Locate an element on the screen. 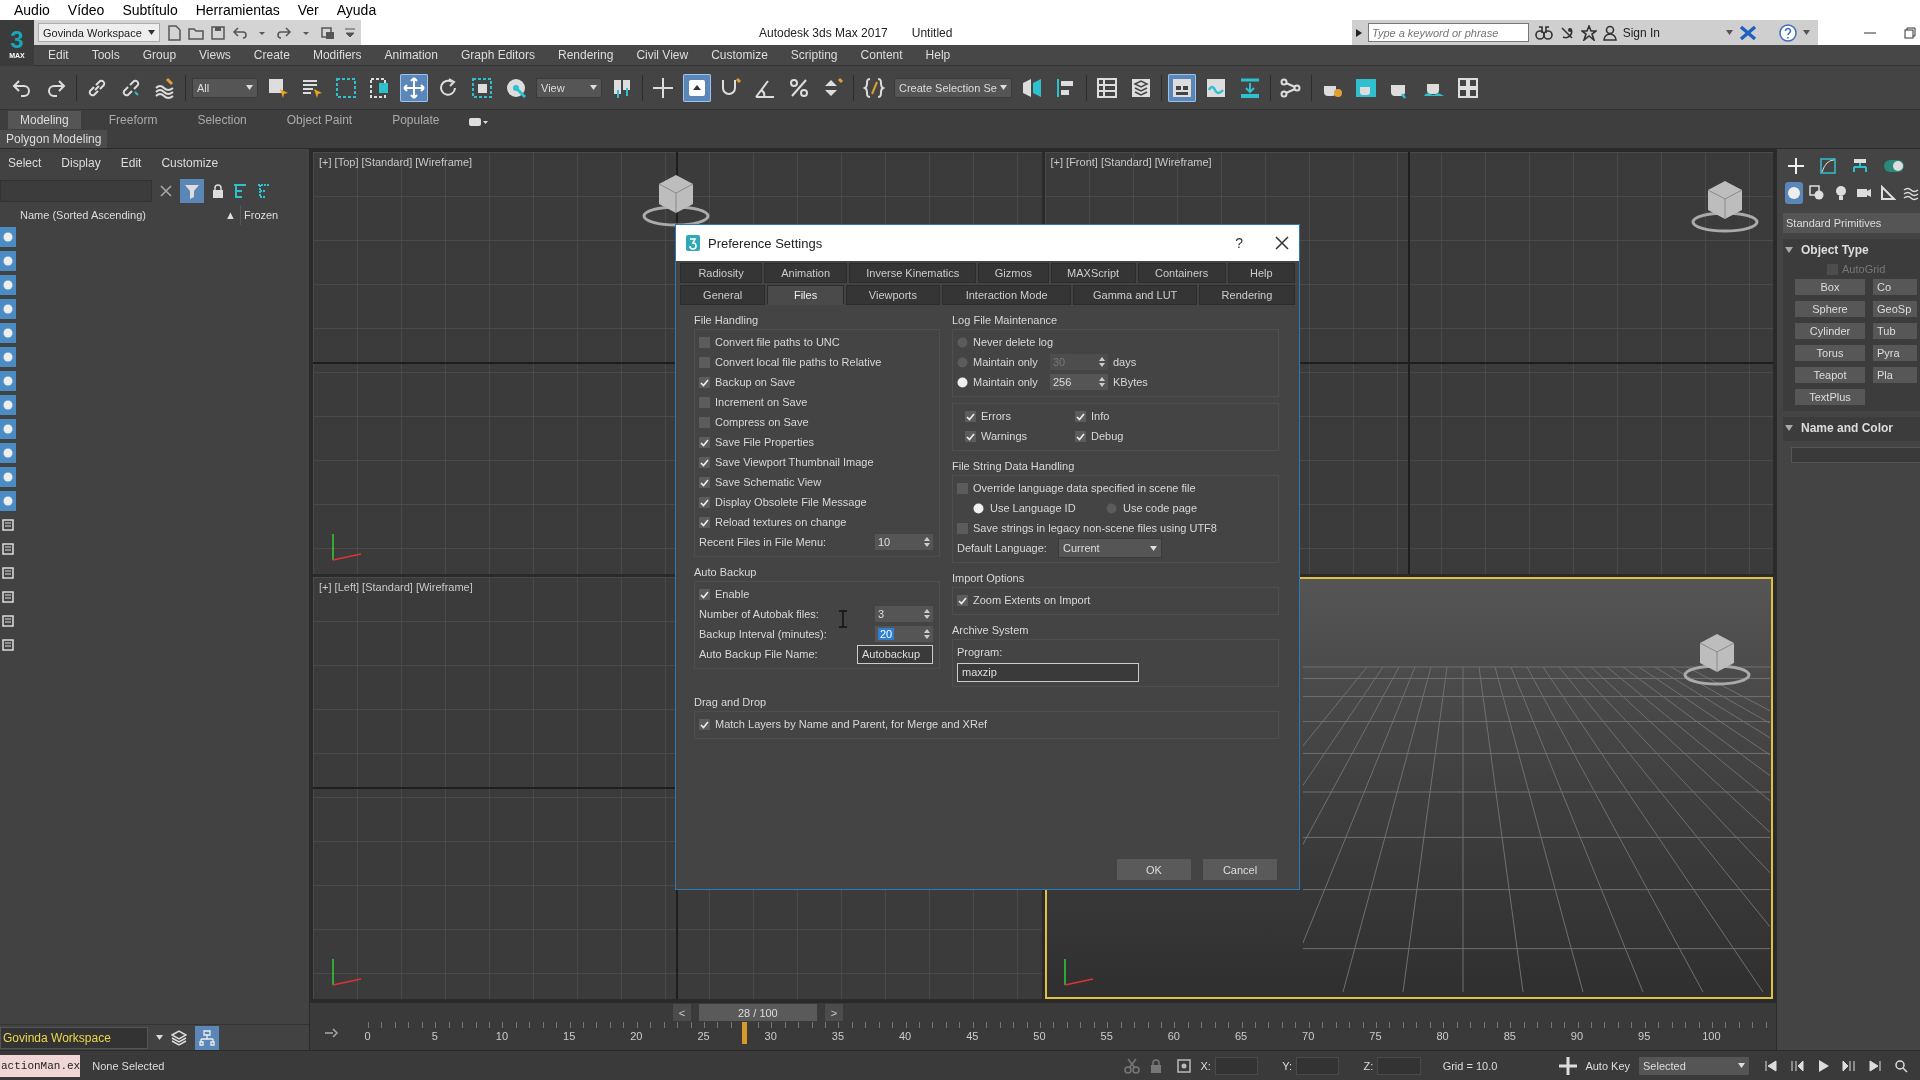 This screenshot has width=1920, height=1080. frame-number: 95 is located at coordinates (1644, 1036).